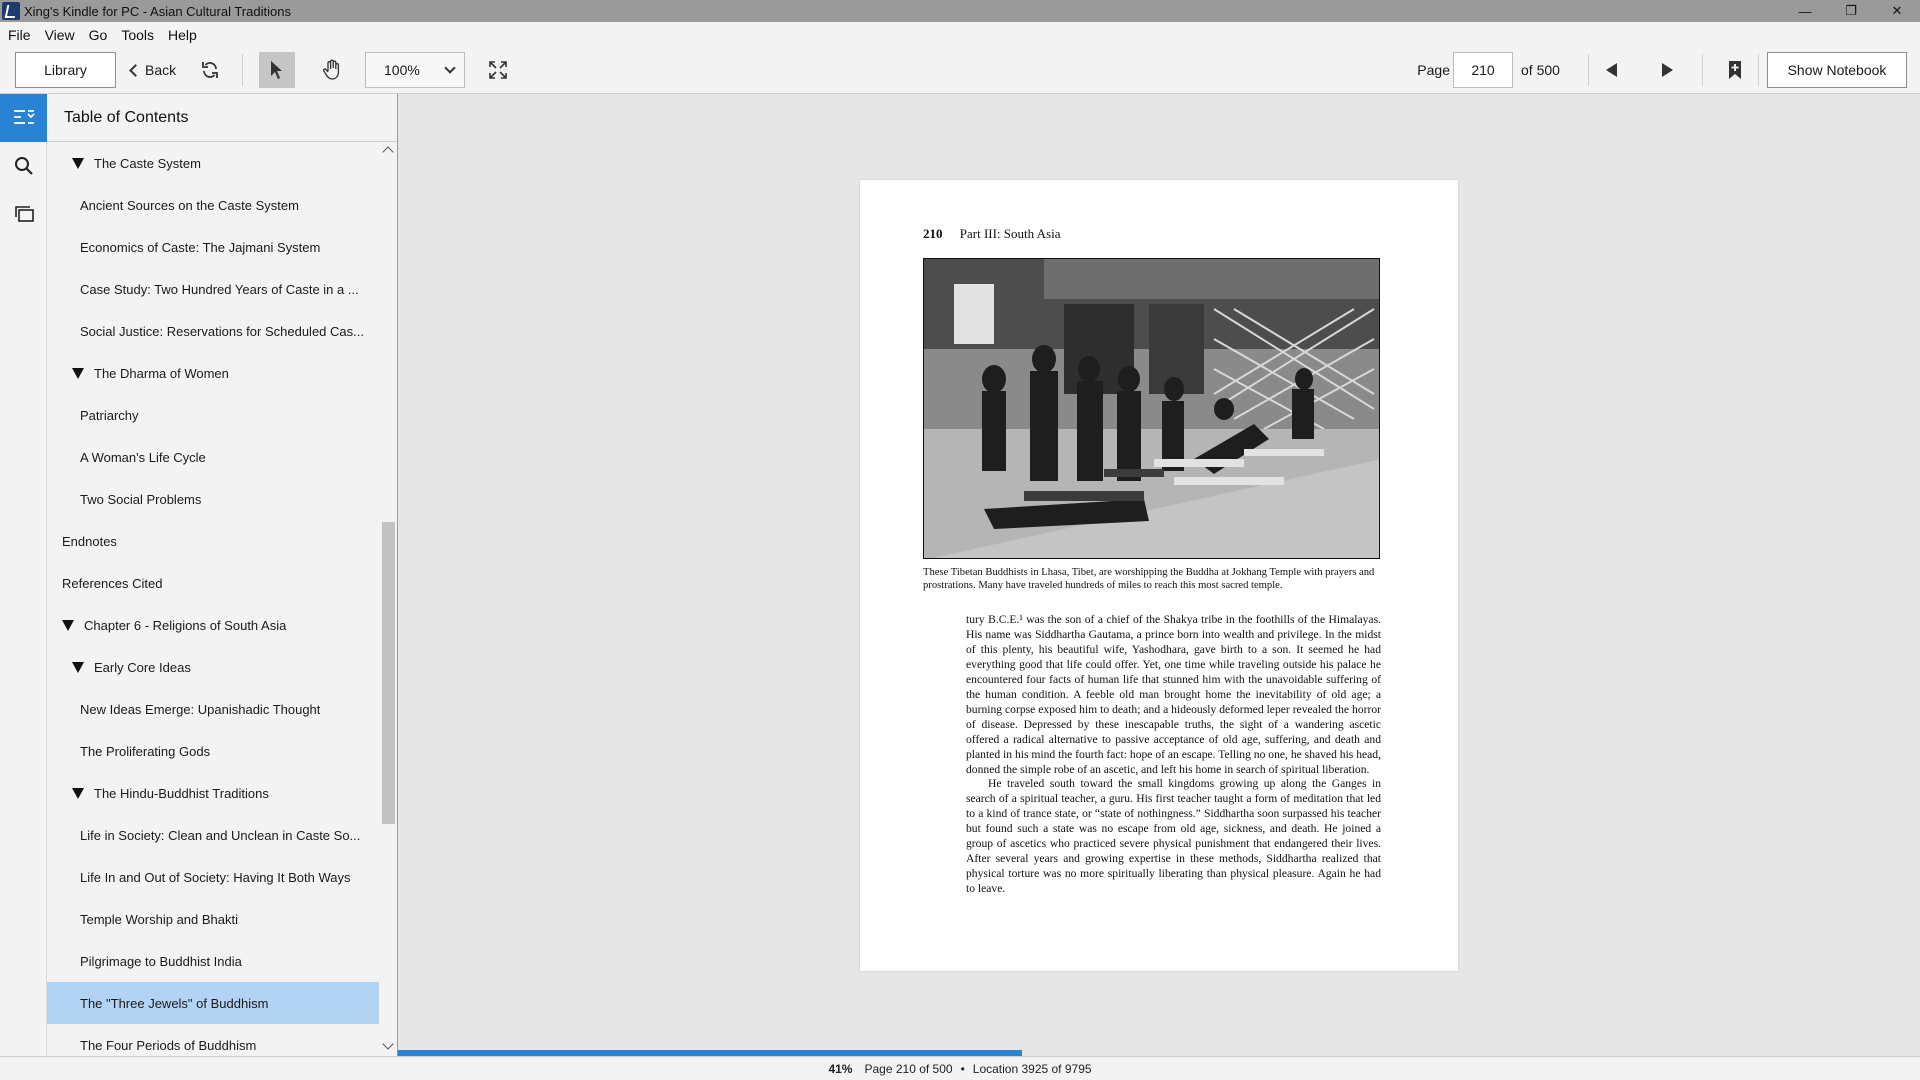 This screenshot has width=1920, height=1080. I want to click on menu-help: Help, so click(182, 35).